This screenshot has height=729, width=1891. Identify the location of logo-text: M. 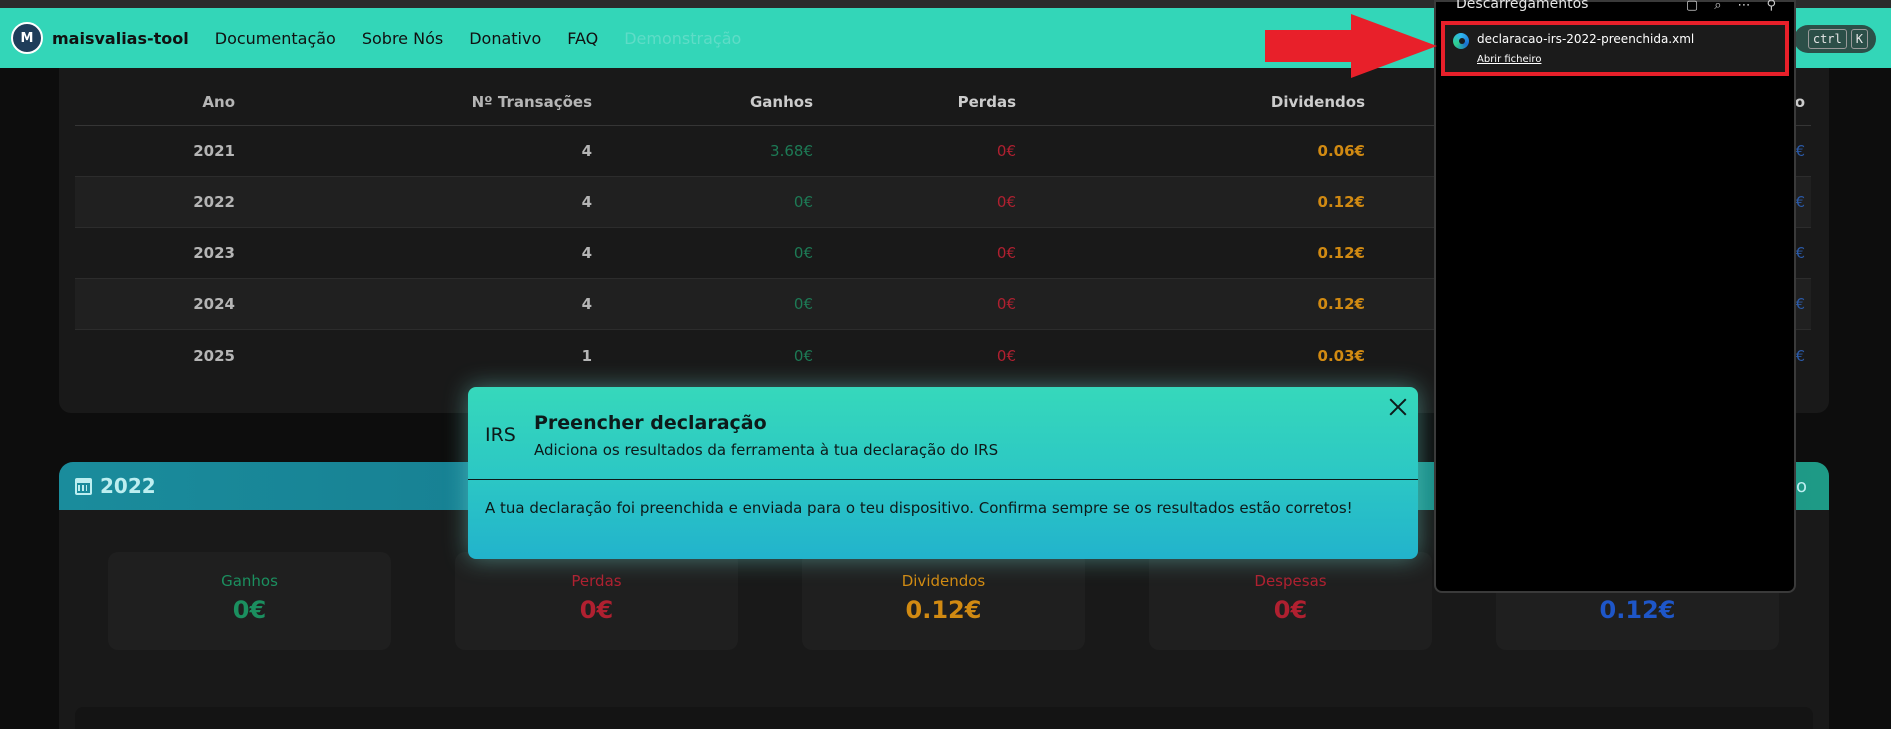
(27, 38).